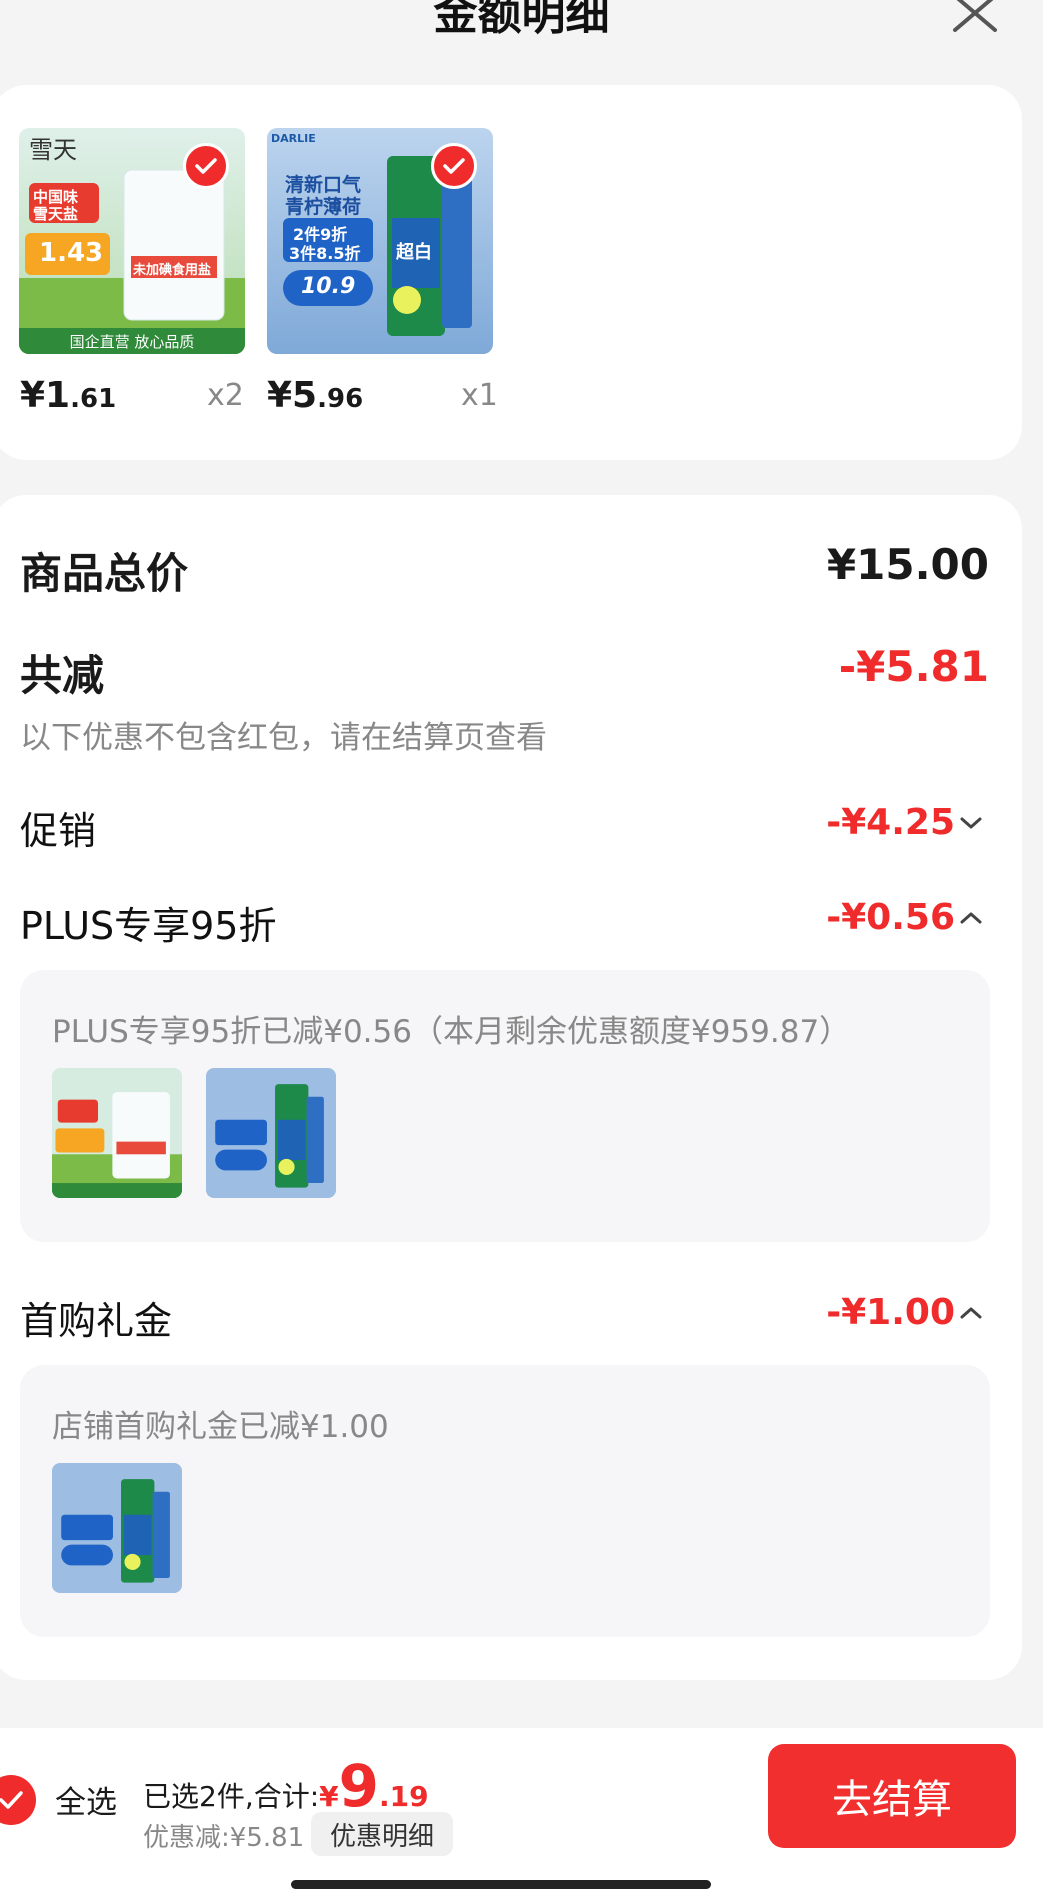 The width and height of the screenshot is (1043, 1898). I want to click on select-all-label: 全选, so click(86, 1799).